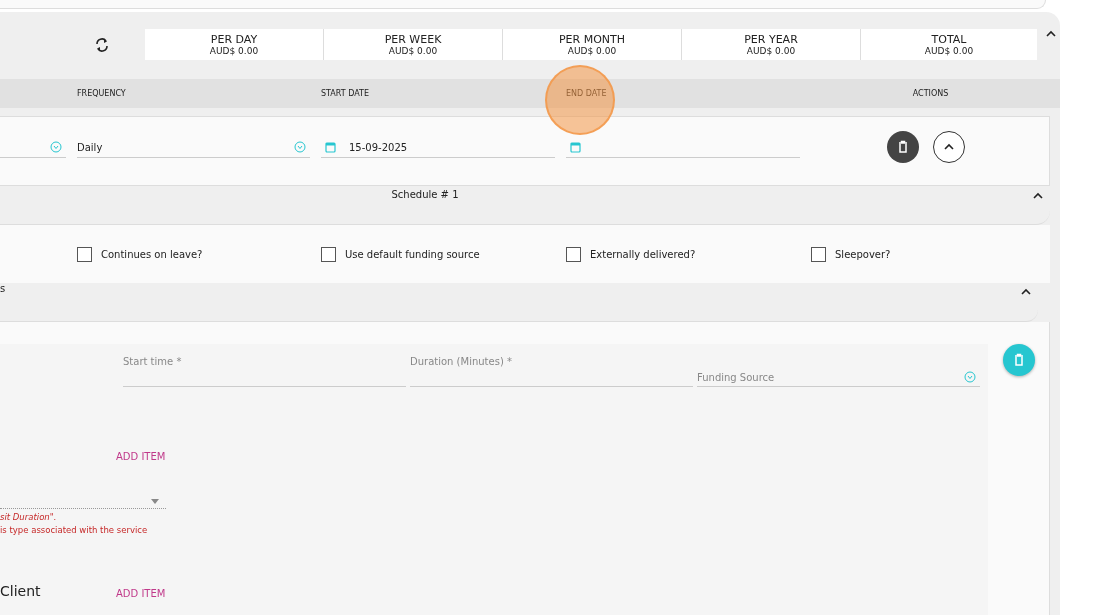 Image resolution: width=1101 pixels, height=615 pixels. What do you see at coordinates (102, 93) in the screenshot?
I see `column-header: FREQUENCY` at bounding box center [102, 93].